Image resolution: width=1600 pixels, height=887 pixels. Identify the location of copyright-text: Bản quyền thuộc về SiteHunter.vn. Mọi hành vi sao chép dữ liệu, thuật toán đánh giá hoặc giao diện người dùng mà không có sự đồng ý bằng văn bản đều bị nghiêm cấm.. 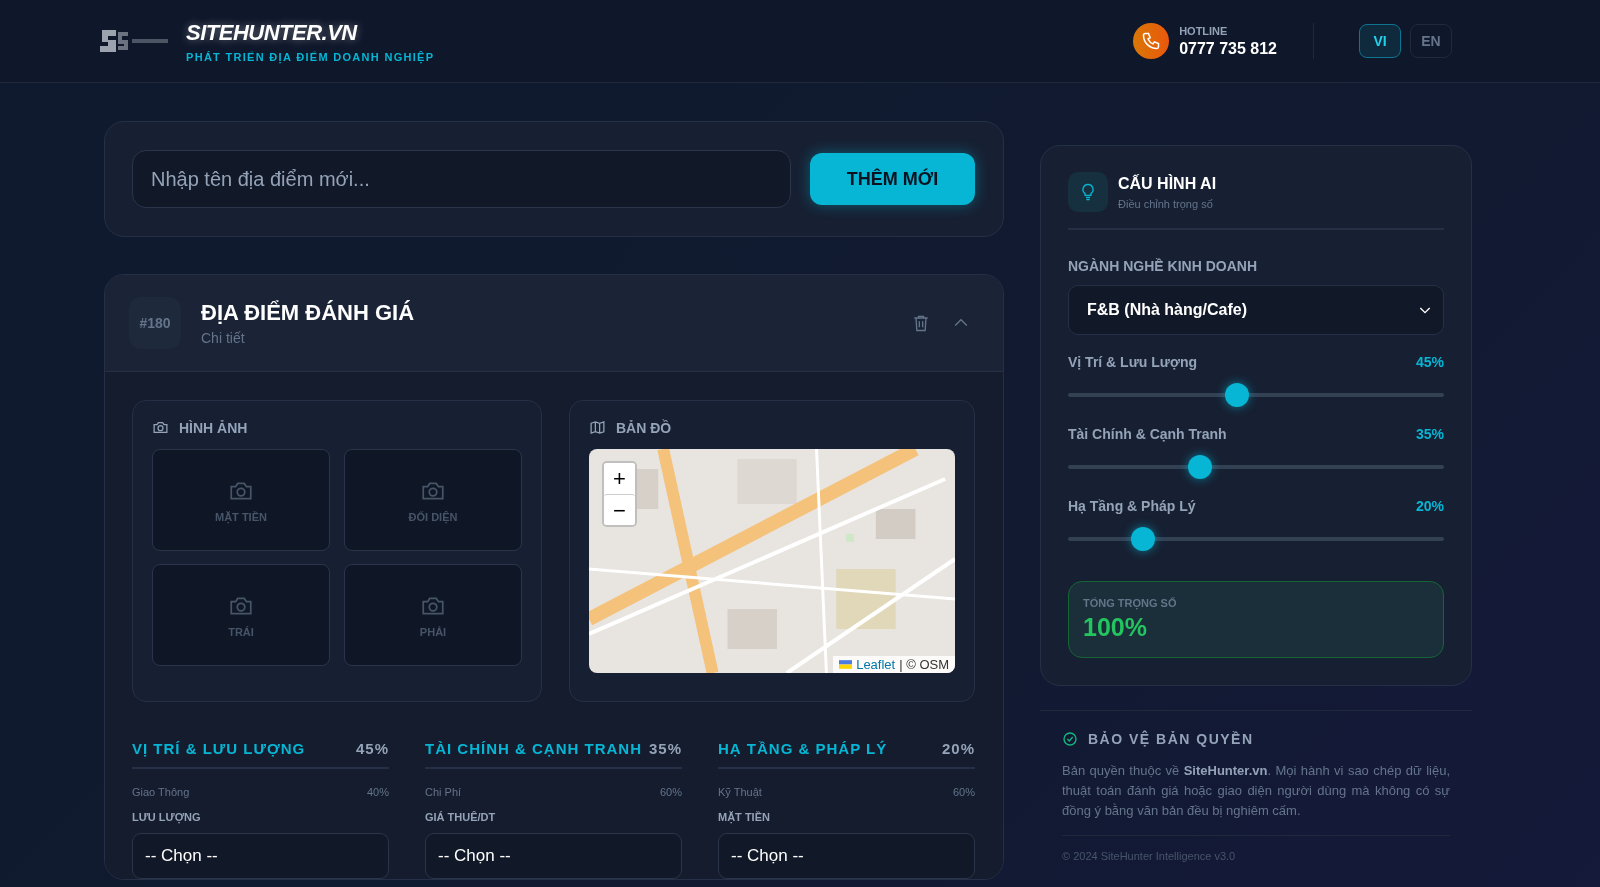
(1256, 791).